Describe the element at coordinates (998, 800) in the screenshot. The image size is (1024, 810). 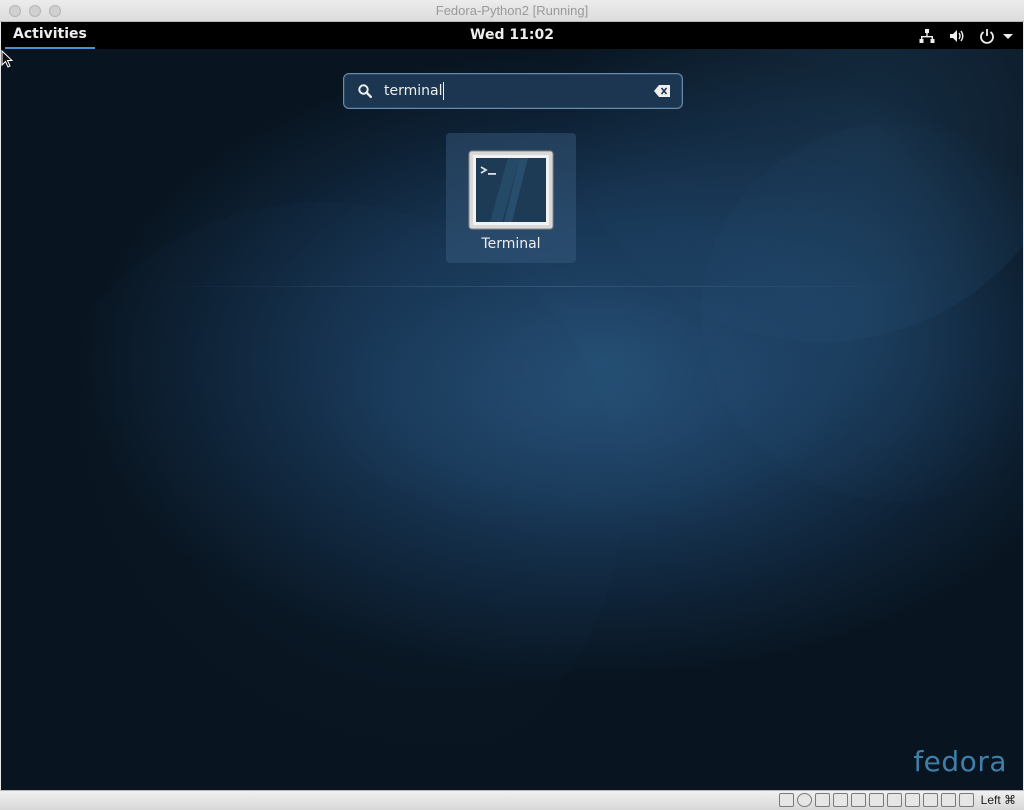
I see `host-key-label: Left ⌘` at that location.